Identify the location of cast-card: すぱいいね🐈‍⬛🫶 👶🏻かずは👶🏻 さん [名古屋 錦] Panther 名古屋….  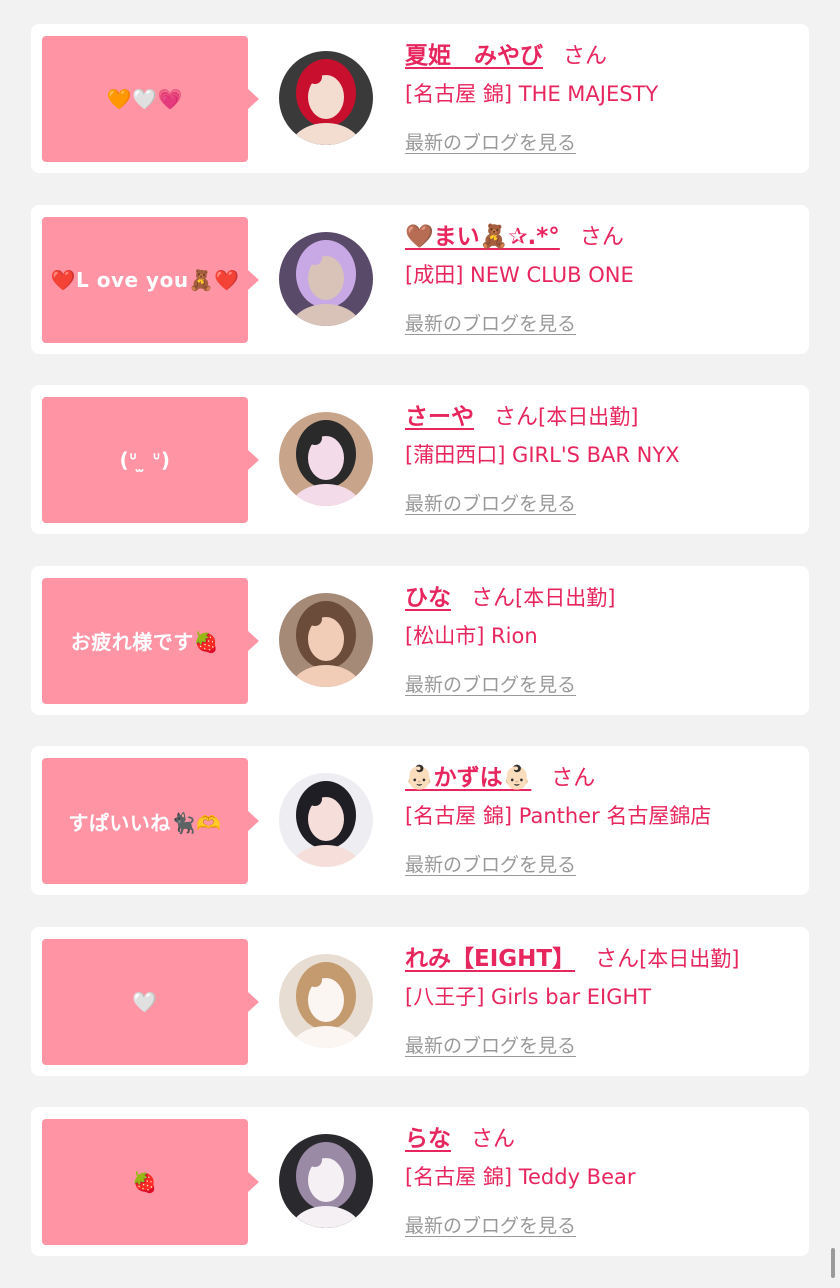
(420, 820).